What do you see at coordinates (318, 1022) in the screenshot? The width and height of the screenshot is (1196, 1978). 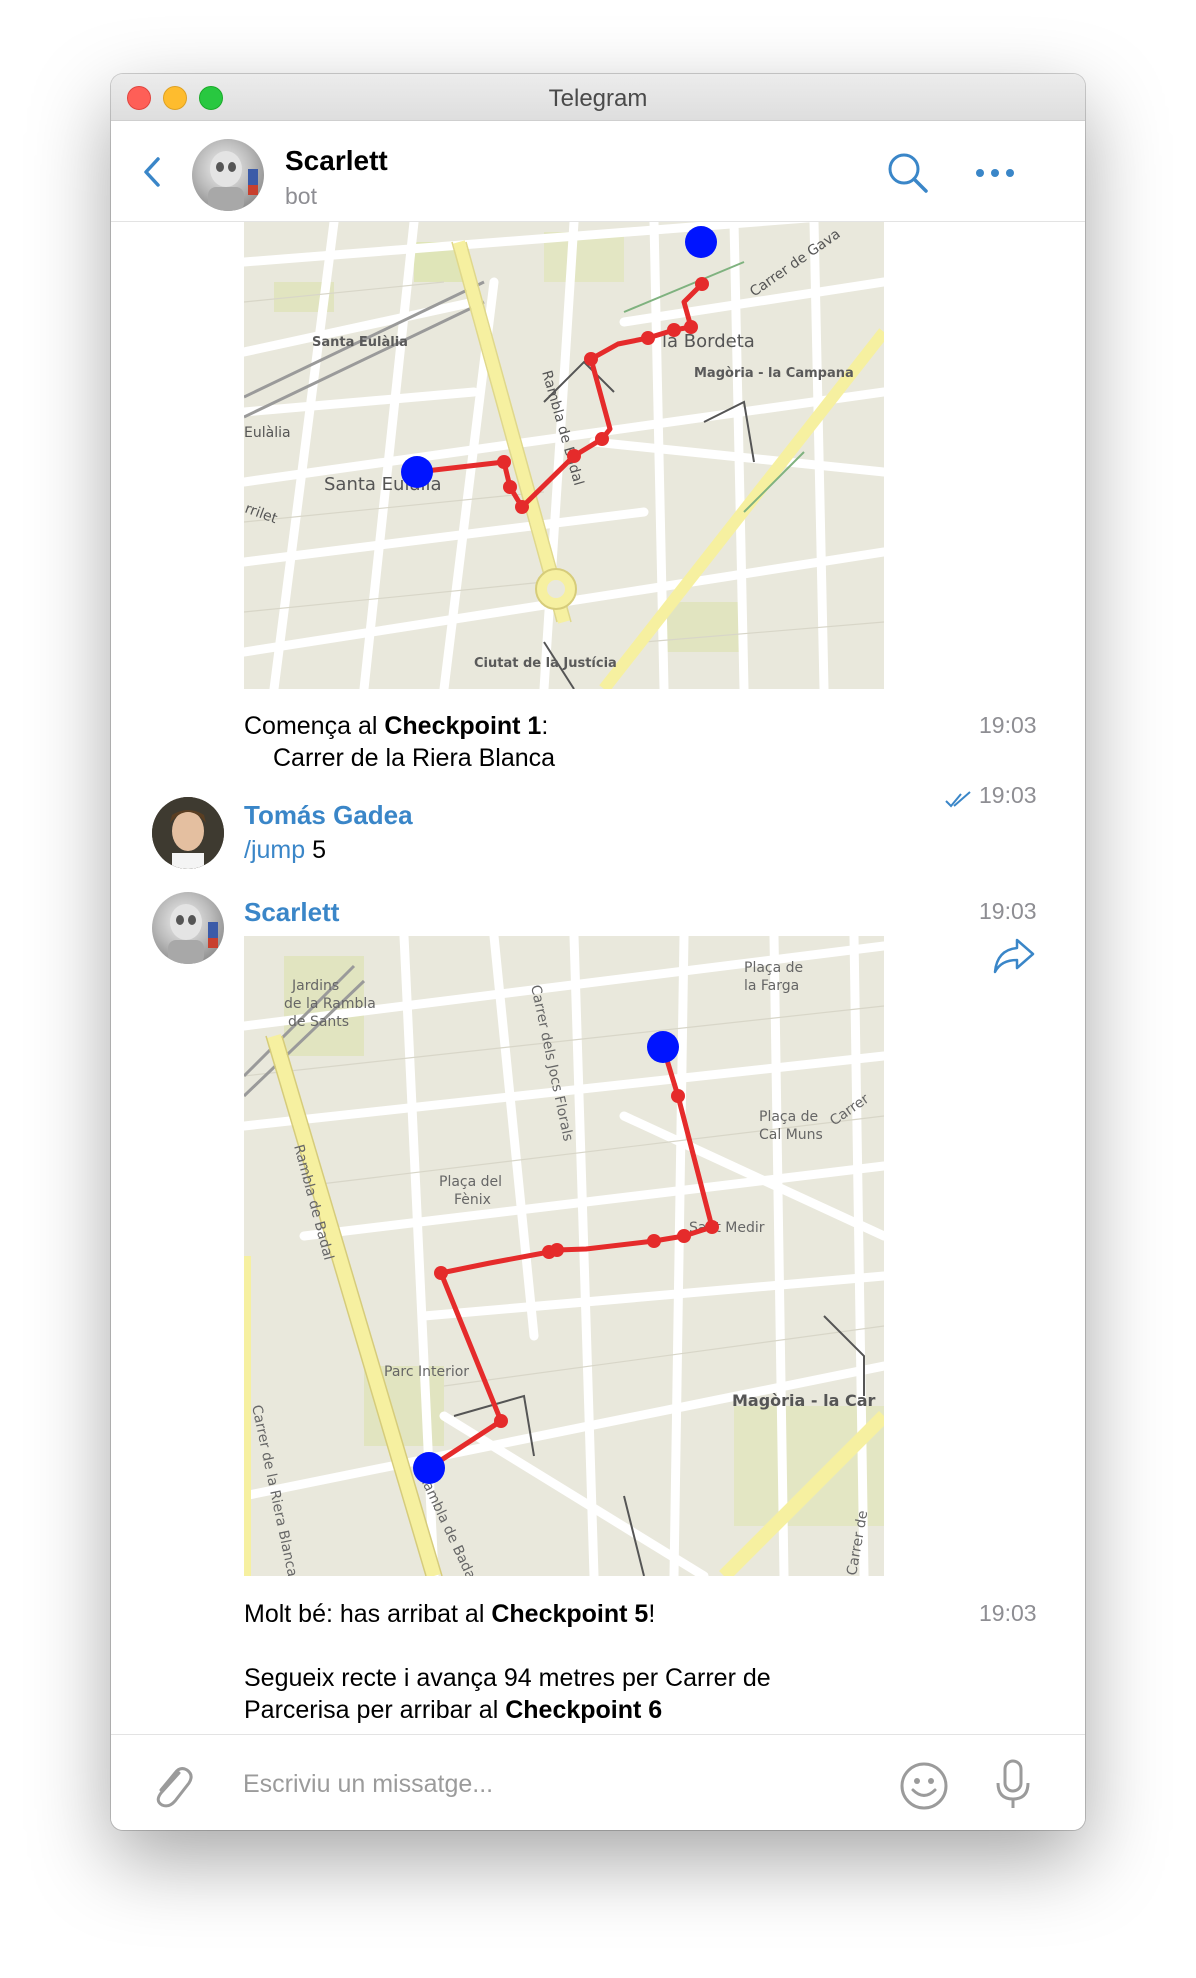 I see `map-label: de Sants` at bounding box center [318, 1022].